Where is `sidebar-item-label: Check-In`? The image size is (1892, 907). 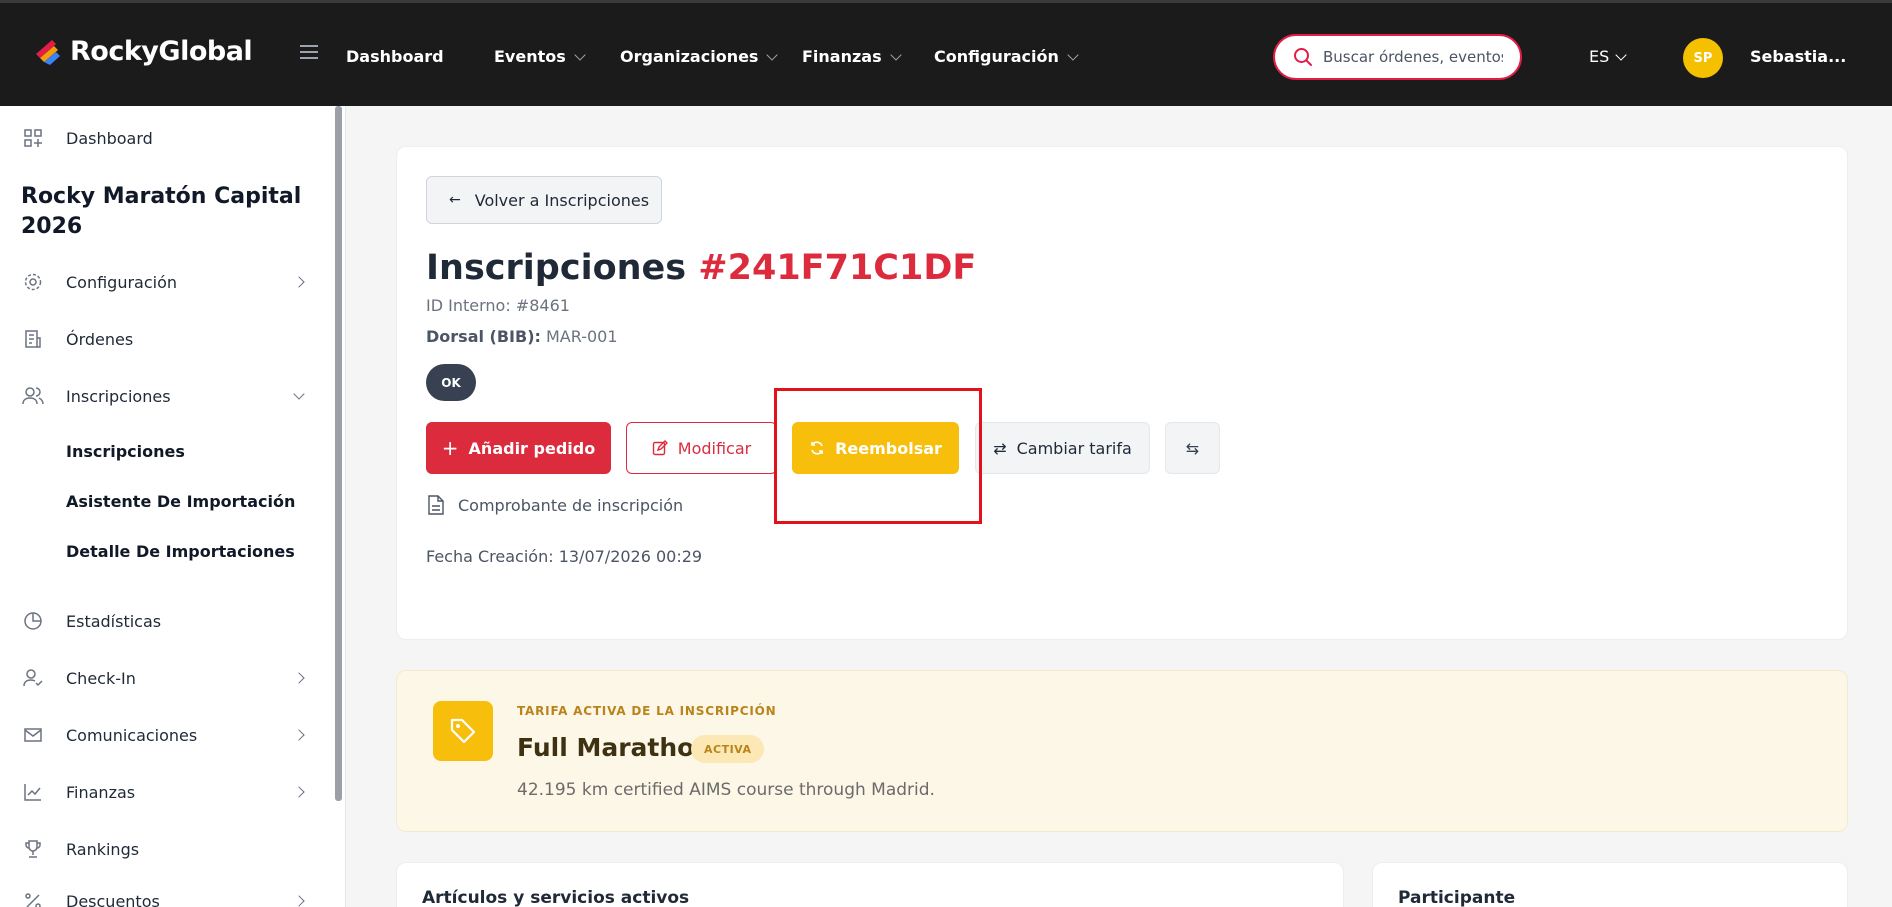
sidebar-item-label: Check-In is located at coordinates (101, 678).